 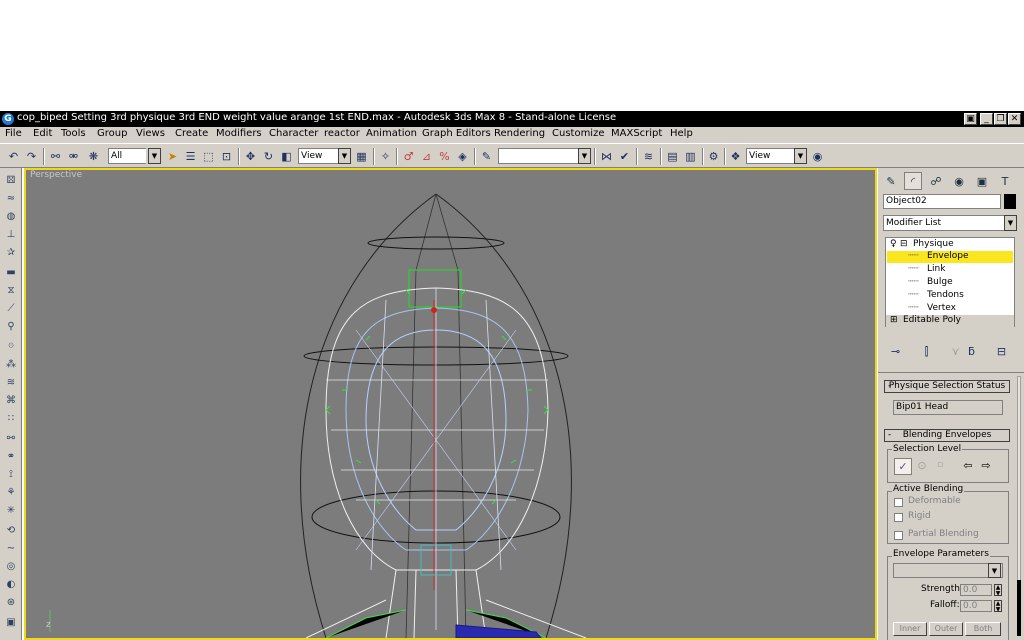 I want to click on select-vertex-icon: ▫, so click(x=940, y=466).